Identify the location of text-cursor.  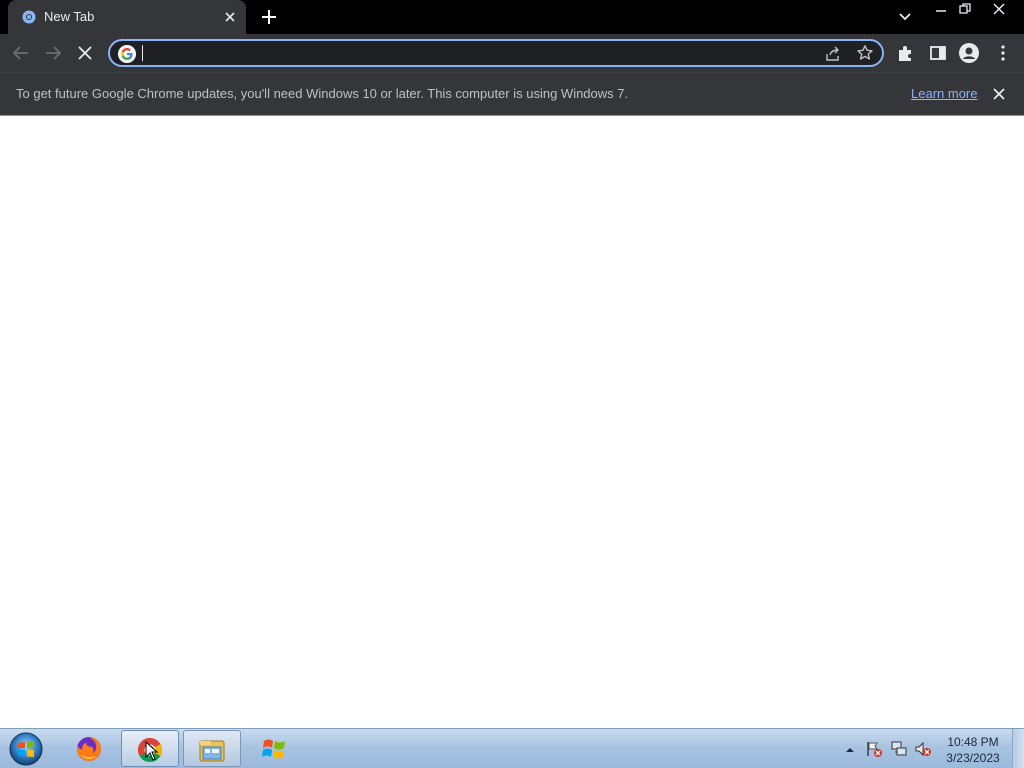
(142, 53).